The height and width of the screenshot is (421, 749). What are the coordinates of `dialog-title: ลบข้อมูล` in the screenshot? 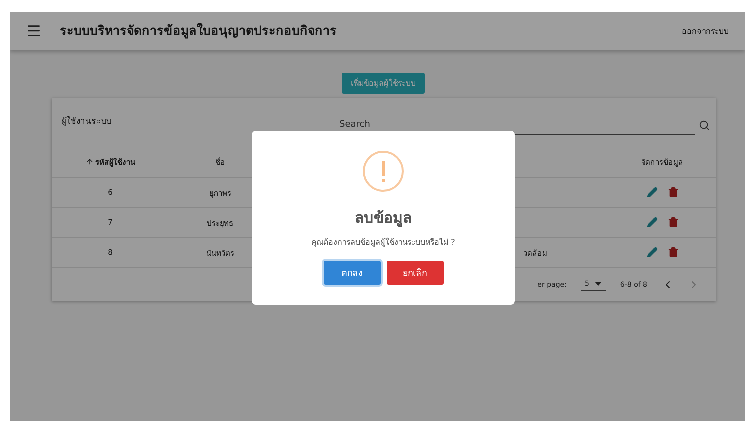 It's located at (383, 219).